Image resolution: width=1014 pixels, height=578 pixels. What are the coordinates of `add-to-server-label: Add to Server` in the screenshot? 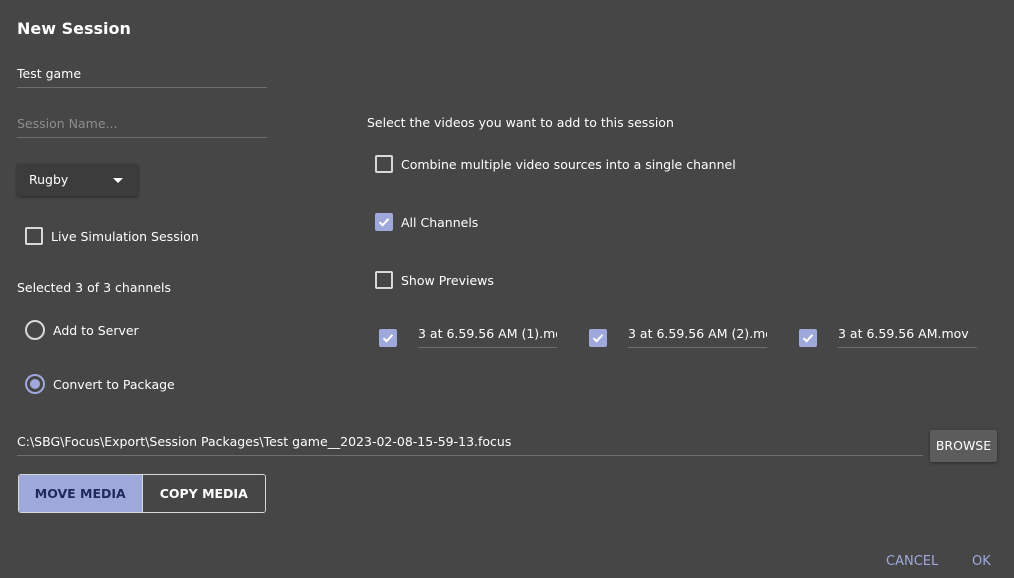 It's located at (96, 330).